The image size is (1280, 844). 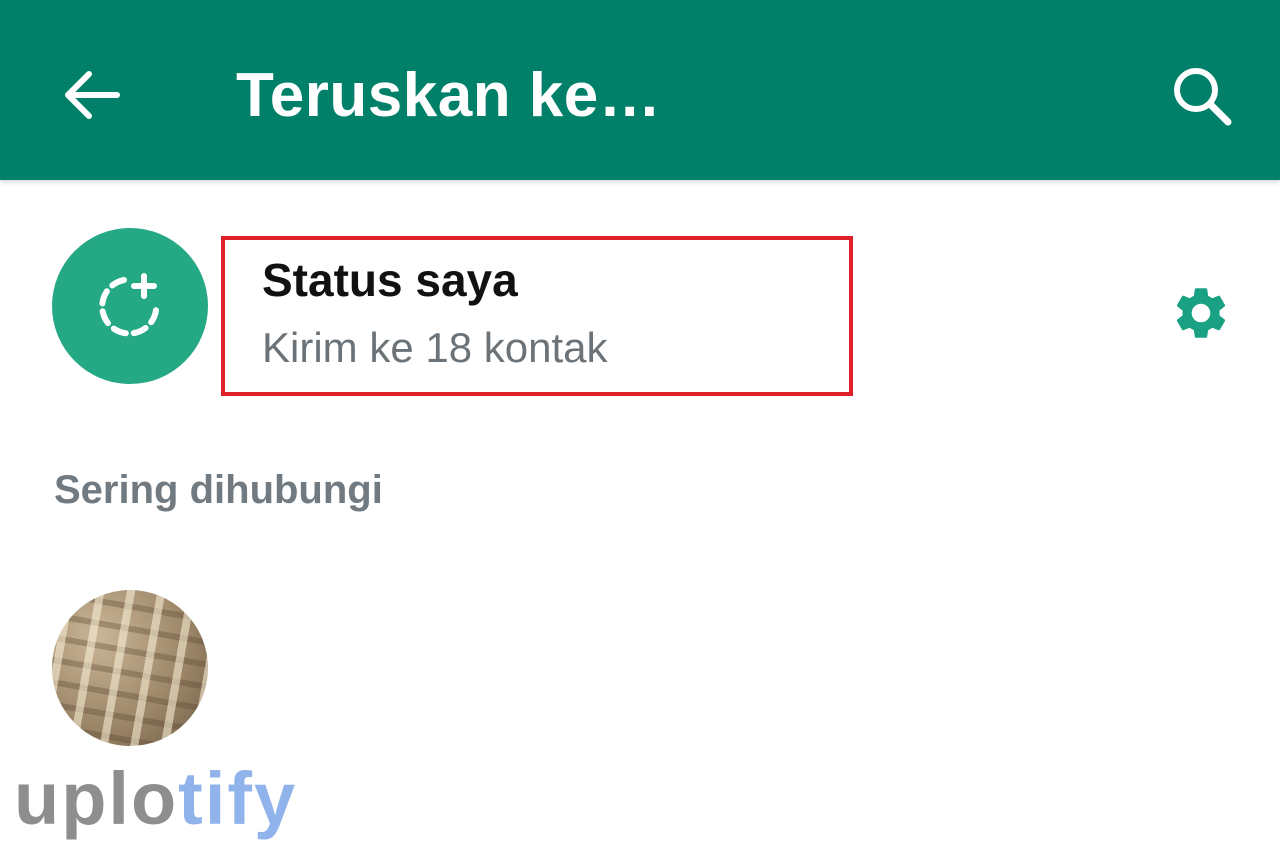 I want to click on gear-icon, so click(x=1201, y=313).